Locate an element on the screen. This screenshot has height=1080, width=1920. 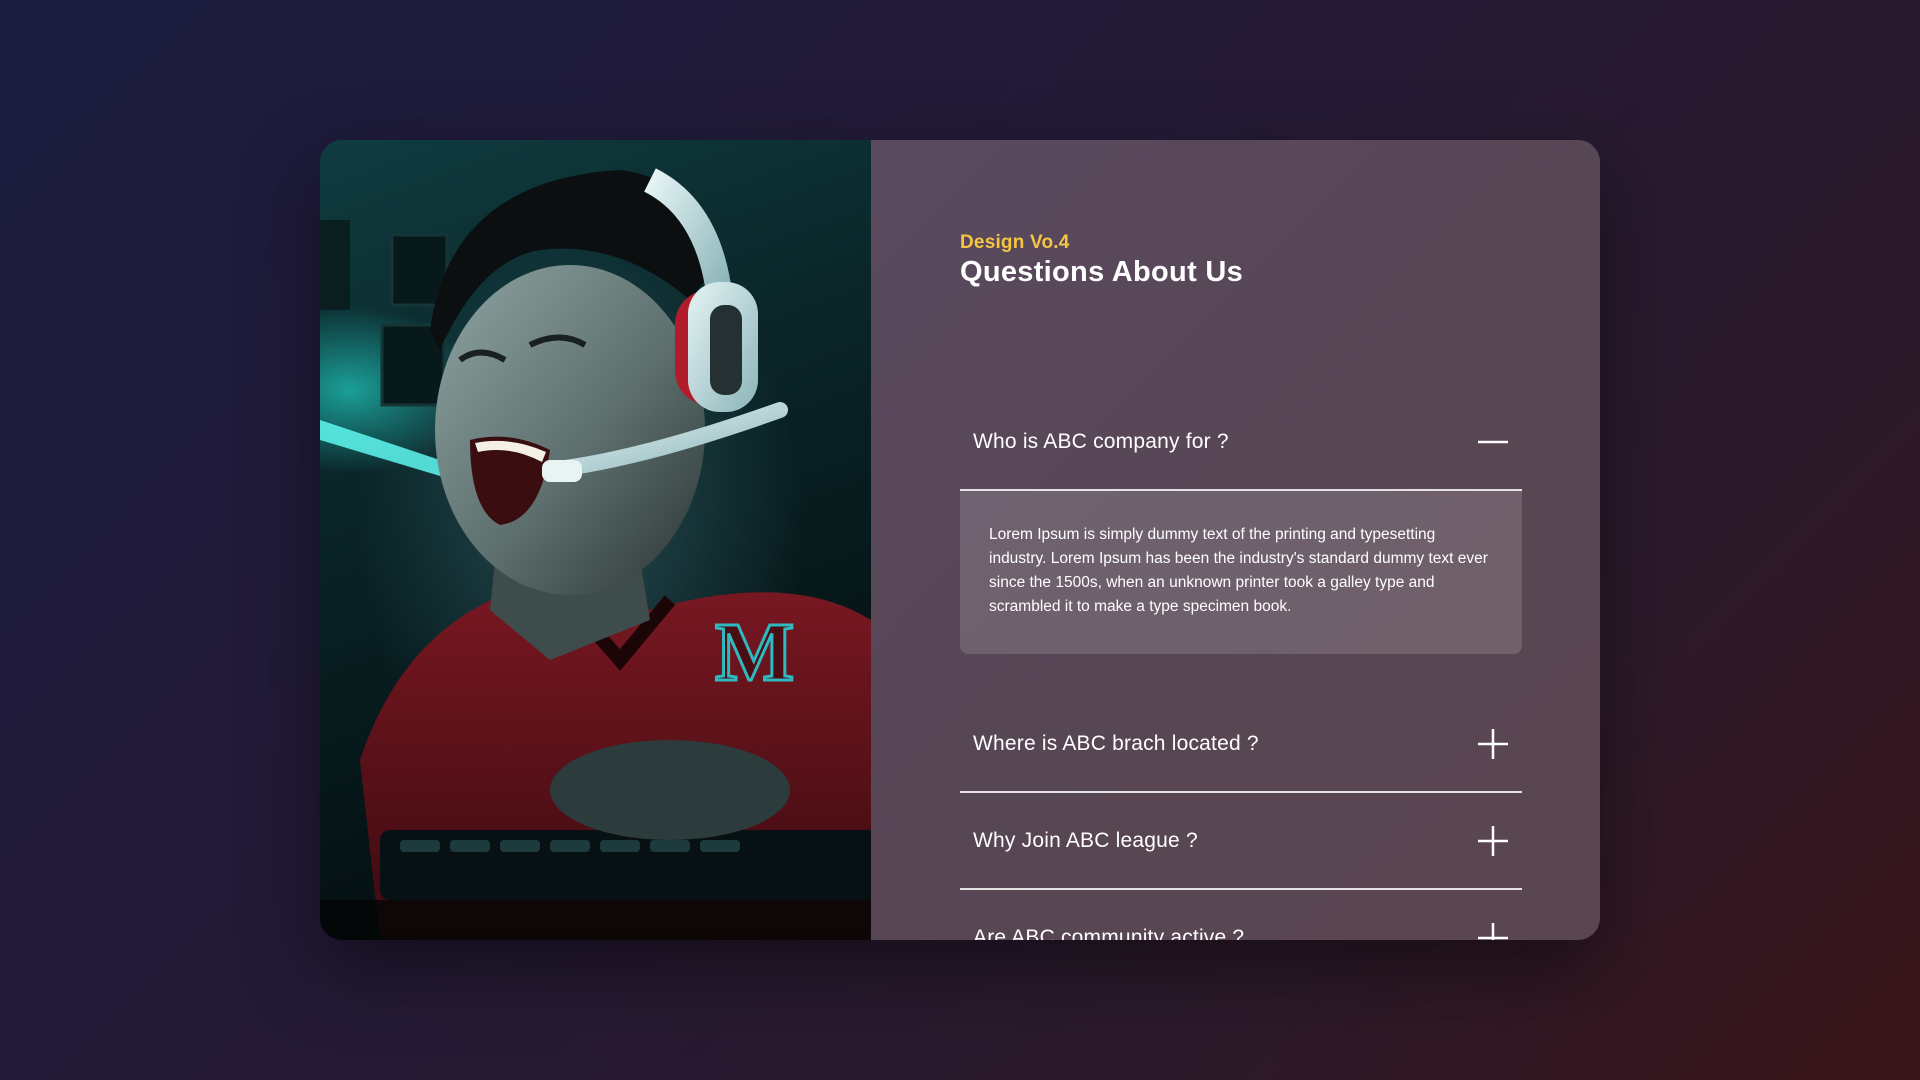
minus-icon is located at coordinates (1493, 442).